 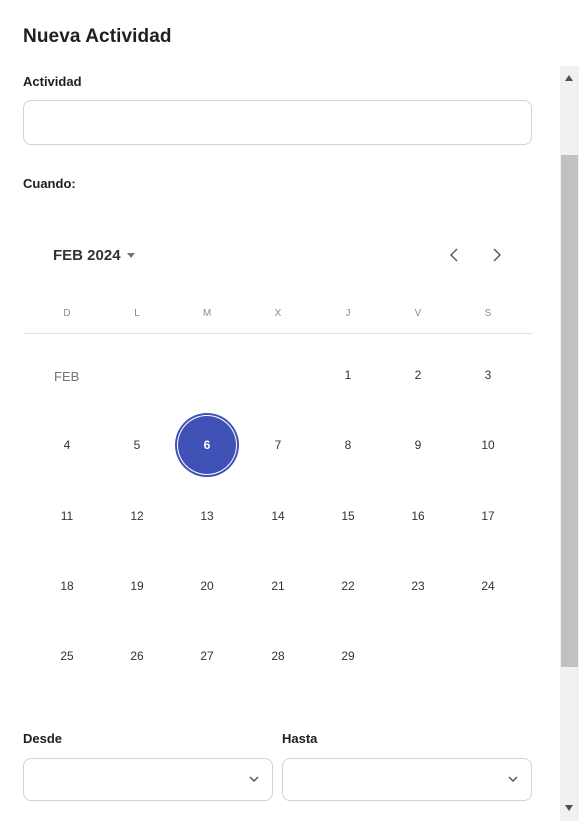 I want to click on calendar-day-selected: 6, so click(x=207, y=445).